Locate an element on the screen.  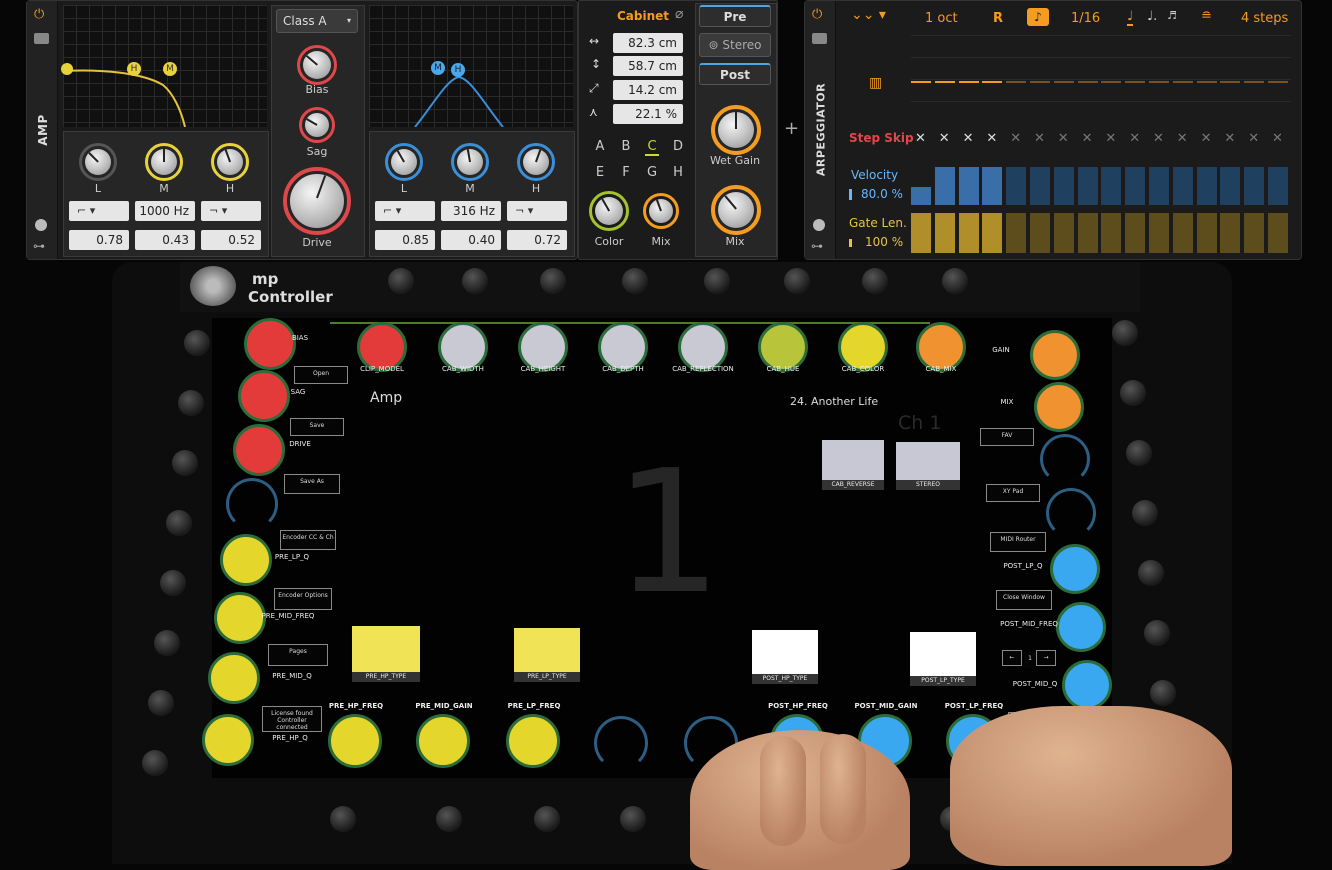
nav-prev-button: ← is located at coordinates (1012, 658).